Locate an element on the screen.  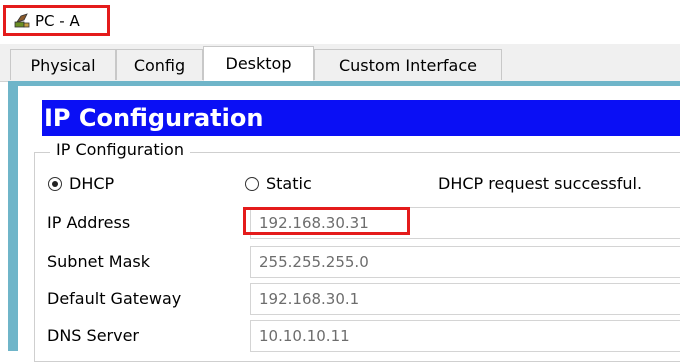
window-title-highlight: PC - A is located at coordinates (56, 20).